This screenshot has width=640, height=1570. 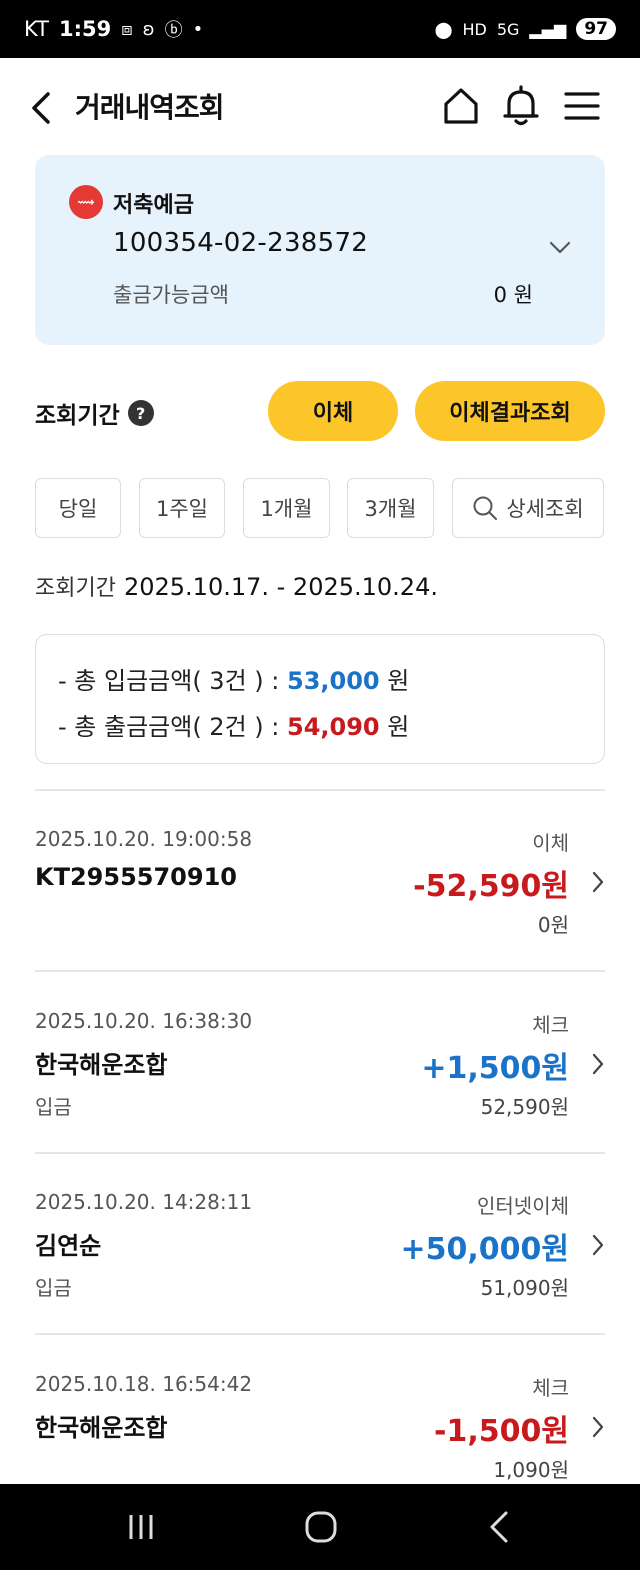 I want to click on period-title: 조회기간 ?, so click(x=94, y=413).